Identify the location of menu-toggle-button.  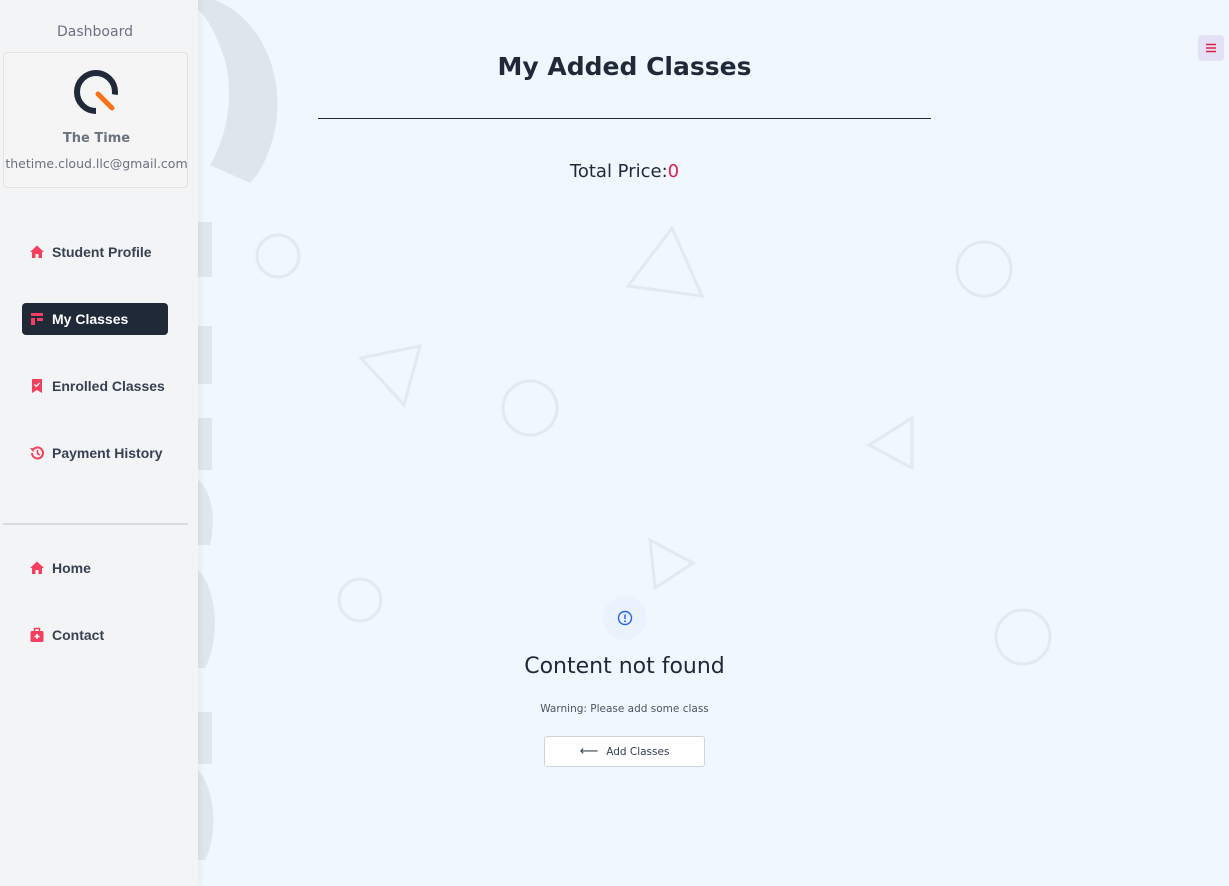
(1211, 48).